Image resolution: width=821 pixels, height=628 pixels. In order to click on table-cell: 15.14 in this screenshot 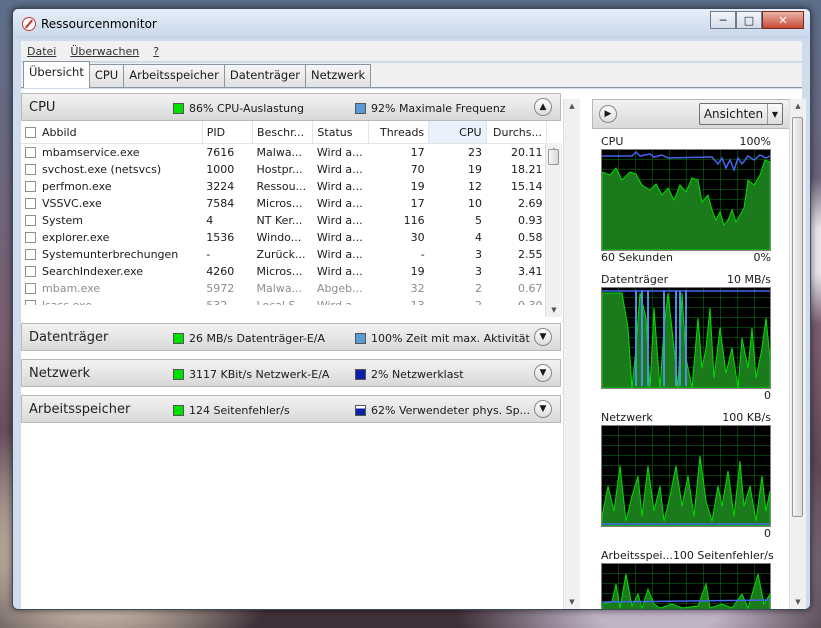, I will do `click(527, 186)`.